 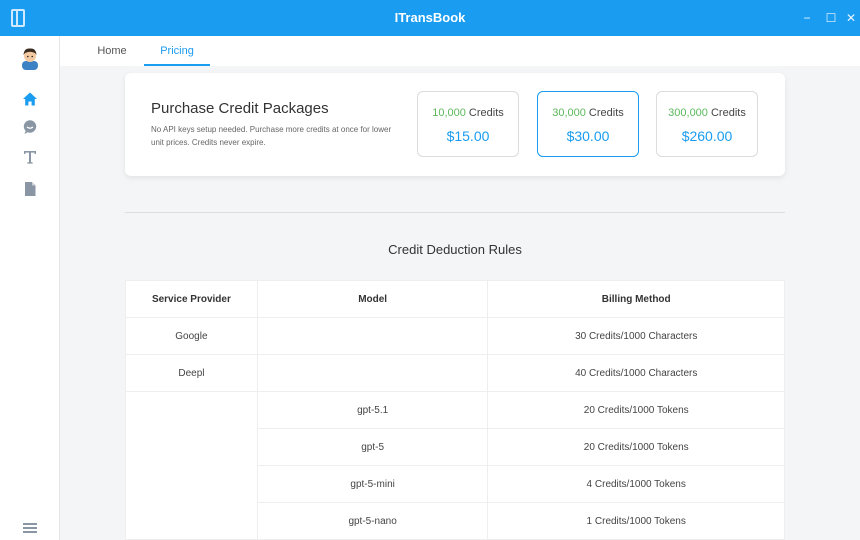 What do you see at coordinates (372, 484) in the screenshot?
I see `model-cell: gpt-5-mini` at bounding box center [372, 484].